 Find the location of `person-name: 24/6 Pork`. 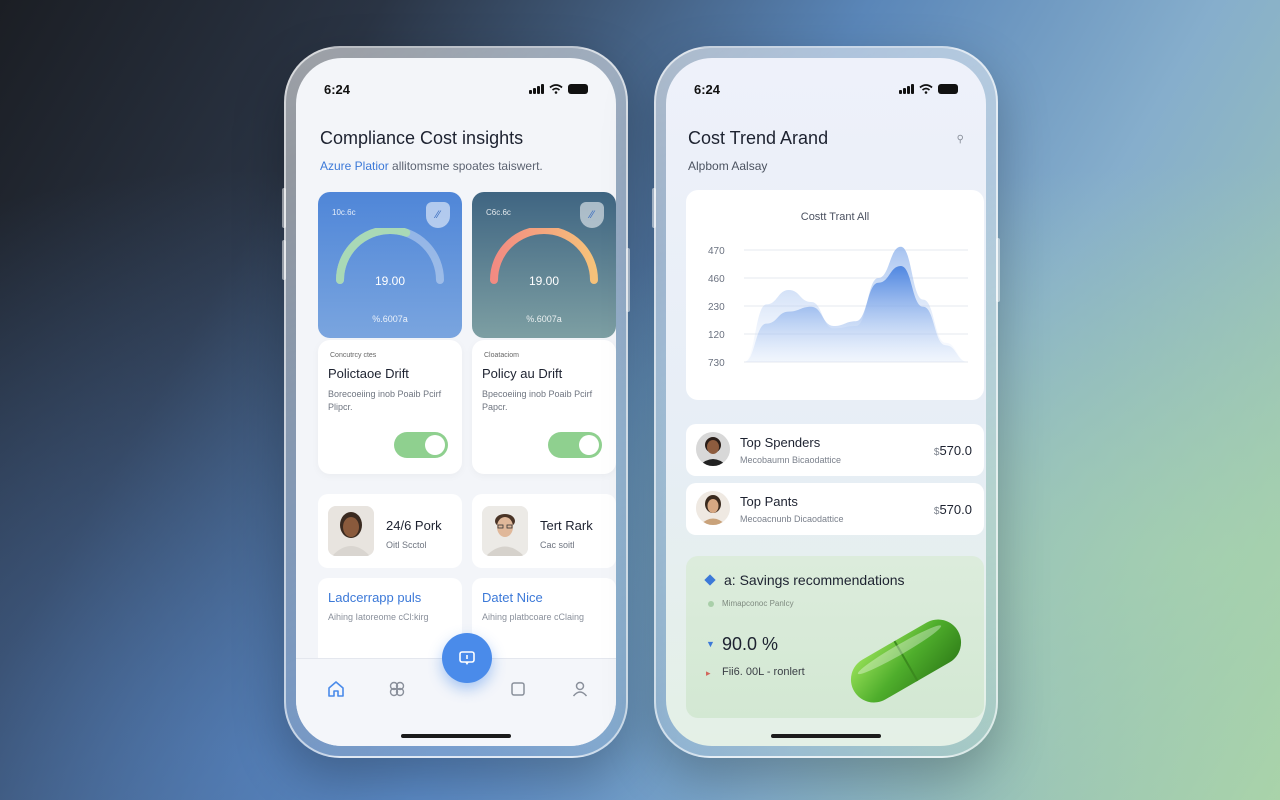

person-name: 24/6 Pork is located at coordinates (414, 525).